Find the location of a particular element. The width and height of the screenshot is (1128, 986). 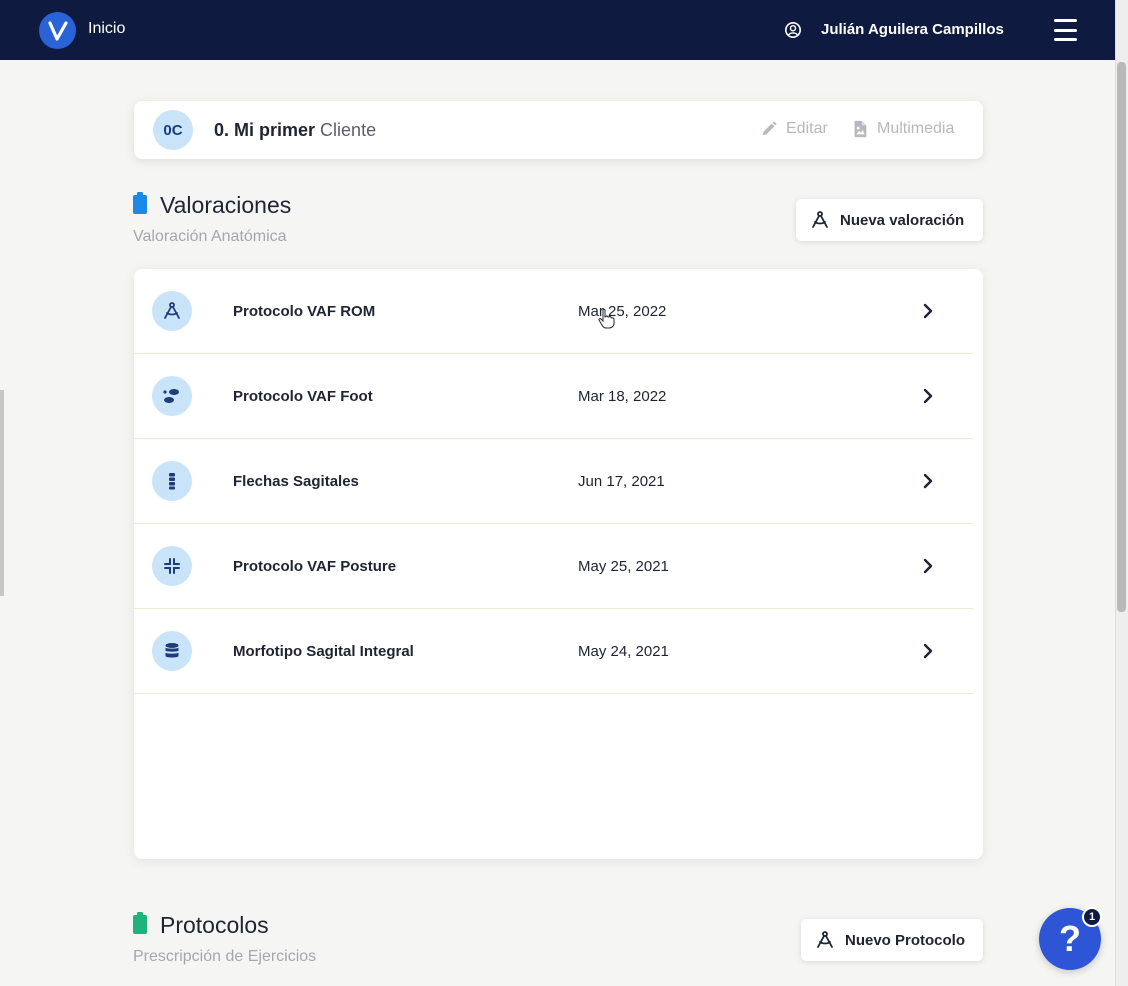

footprints-icon is located at coordinates (172, 396).